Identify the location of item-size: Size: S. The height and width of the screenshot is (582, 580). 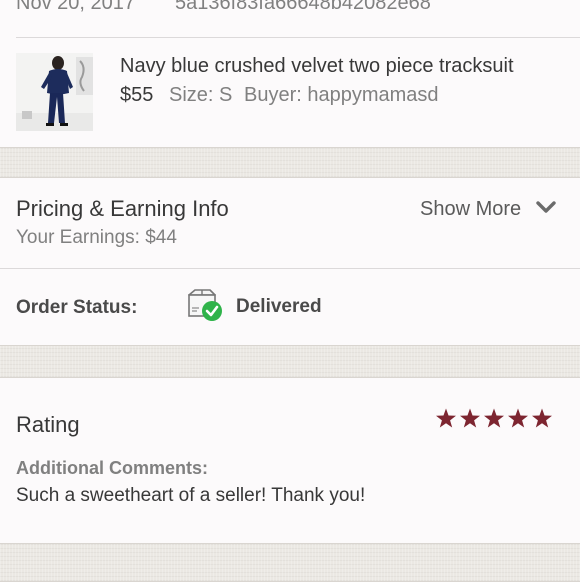
(201, 95).